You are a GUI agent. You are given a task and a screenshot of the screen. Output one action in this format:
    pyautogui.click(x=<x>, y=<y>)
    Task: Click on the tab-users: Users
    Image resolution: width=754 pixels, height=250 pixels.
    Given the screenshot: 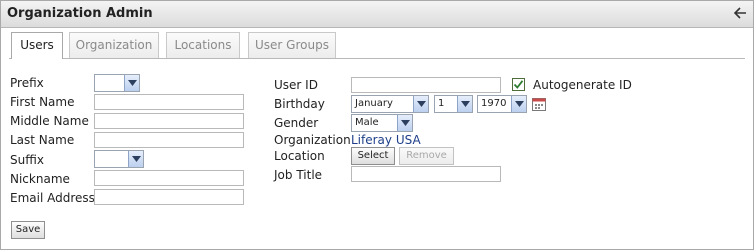 What is the action you would take?
    pyautogui.click(x=37, y=45)
    